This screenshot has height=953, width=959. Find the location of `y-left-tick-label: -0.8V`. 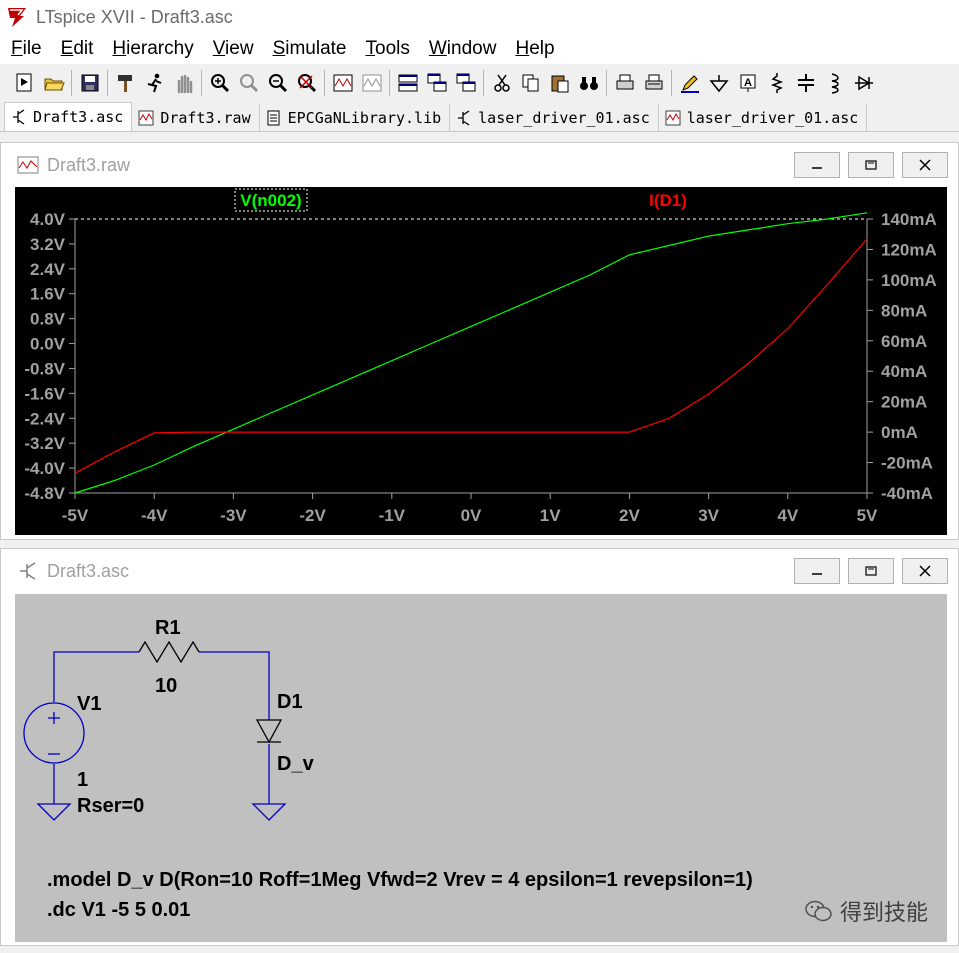

y-left-tick-label: -0.8V is located at coordinates (44, 368).